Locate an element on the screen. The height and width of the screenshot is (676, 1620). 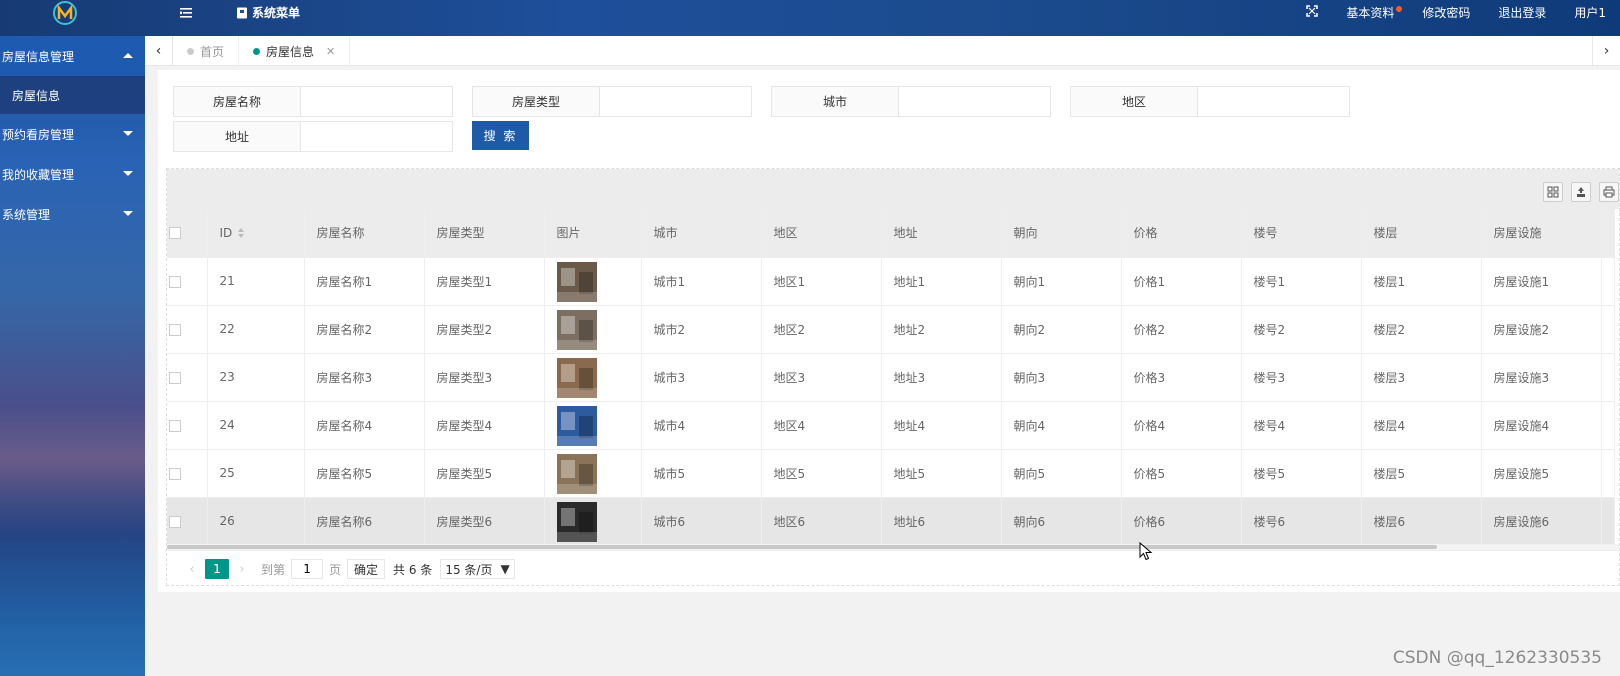
goto-confirm-button: 确定 is located at coordinates (366, 569).